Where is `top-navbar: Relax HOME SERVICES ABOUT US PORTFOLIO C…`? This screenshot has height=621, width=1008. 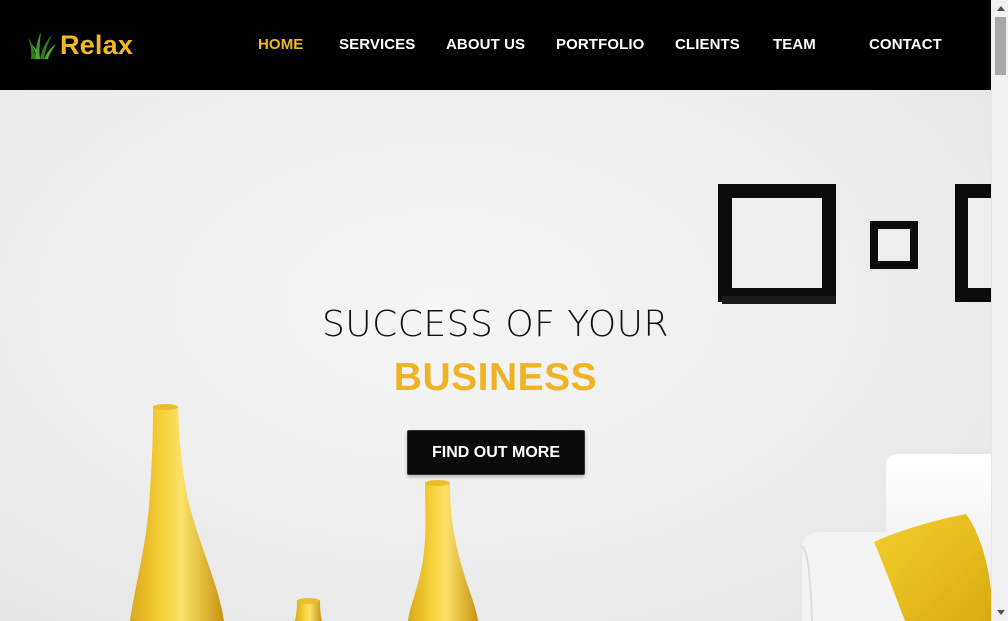 top-navbar: Relax HOME SERVICES ABOUT US PORTFOLIO C… is located at coordinates (495, 45).